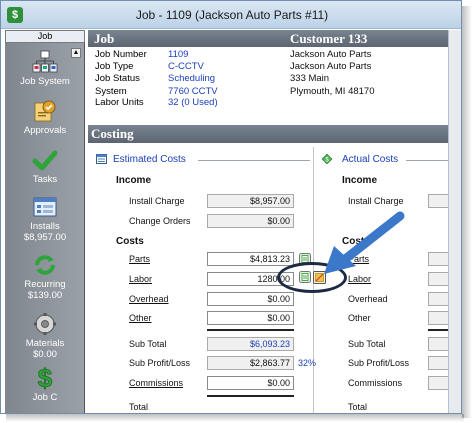 The image size is (474, 423). What do you see at coordinates (186, 66) in the screenshot?
I see `job-type-value: C-CCTV` at bounding box center [186, 66].